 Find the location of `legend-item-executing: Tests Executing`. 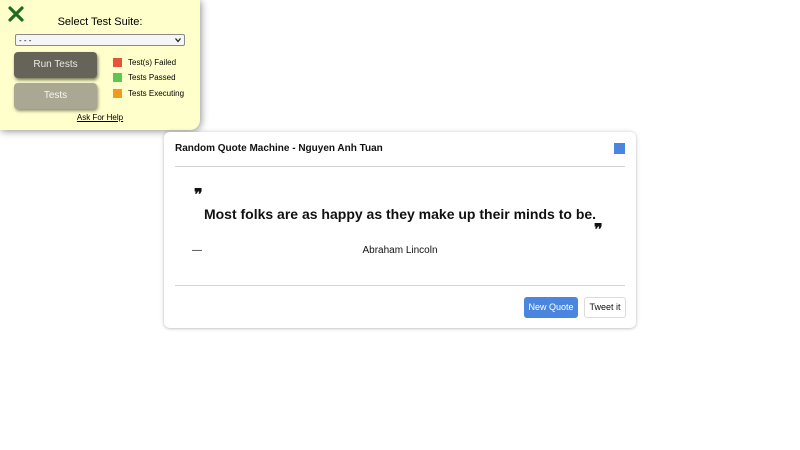

legend-item-executing: Tests Executing is located at coordinates (148, 93).